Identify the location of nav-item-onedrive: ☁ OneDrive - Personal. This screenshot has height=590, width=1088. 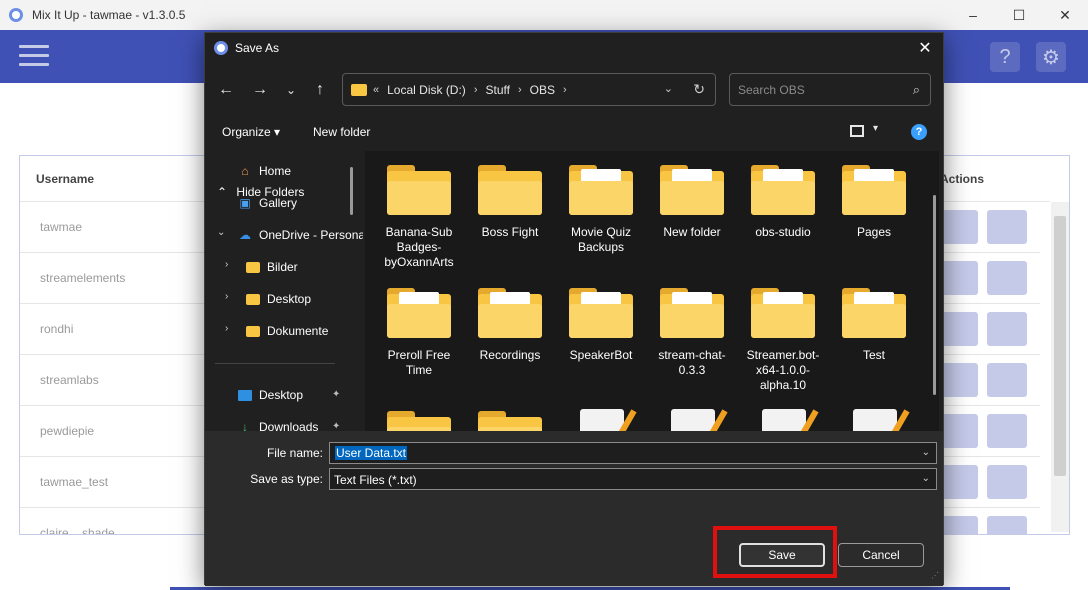
(300, 235).